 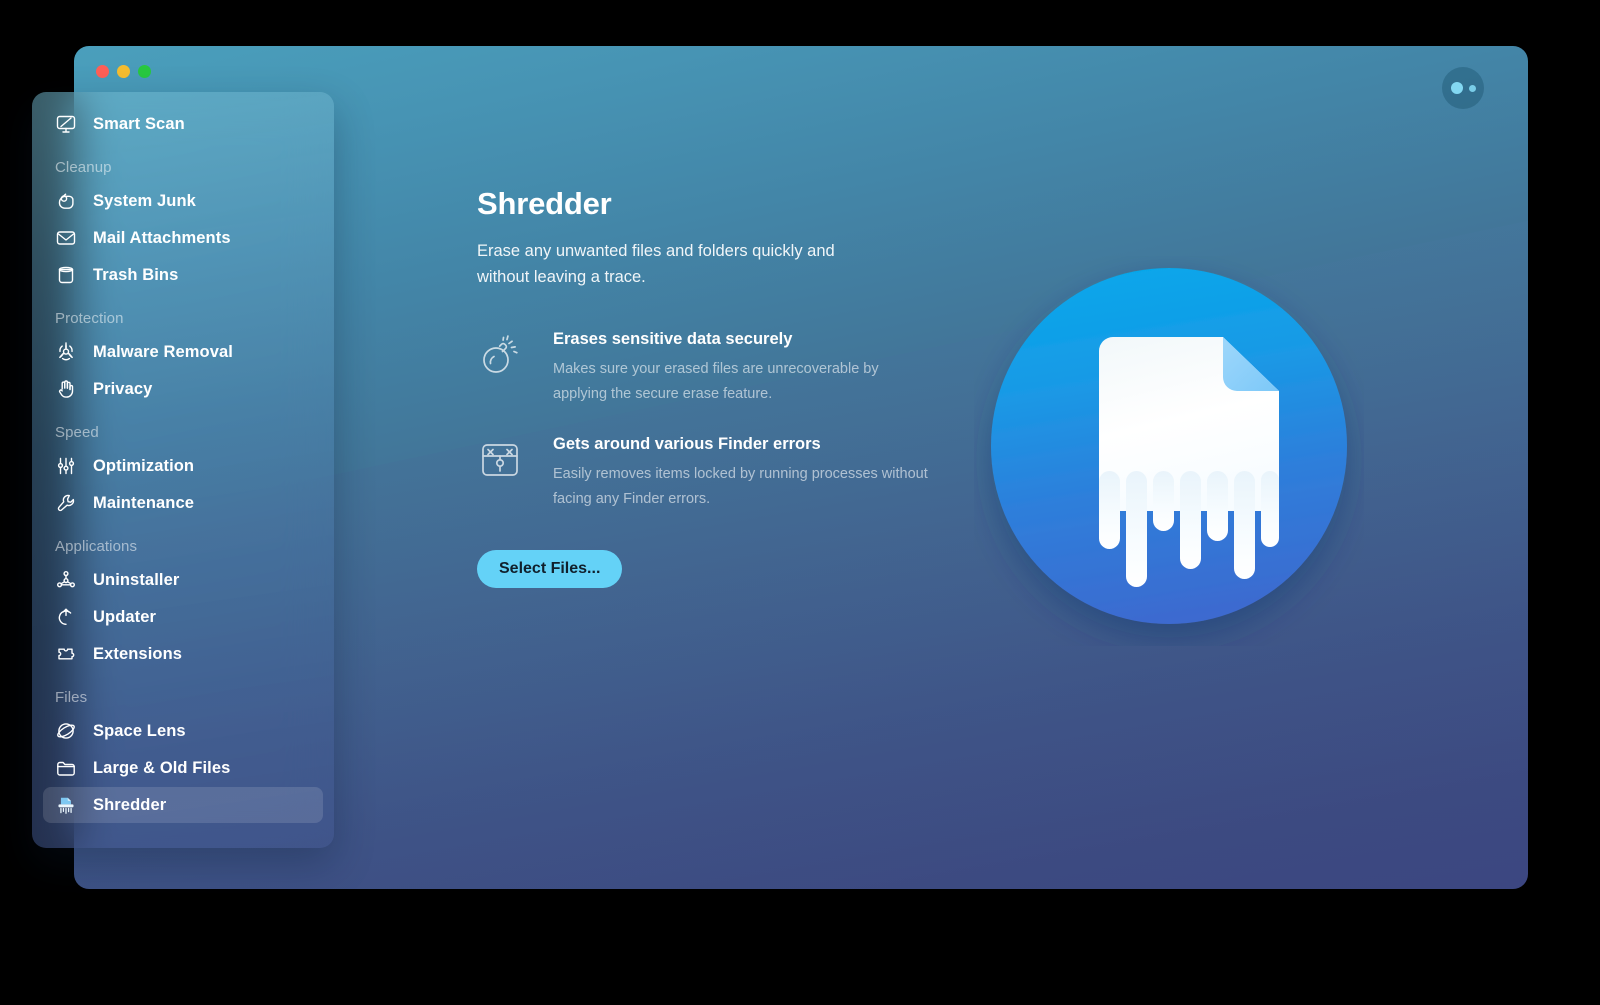 I want to click on sidebar-item-system-junk: System Junk, so click(x=183, y=201).